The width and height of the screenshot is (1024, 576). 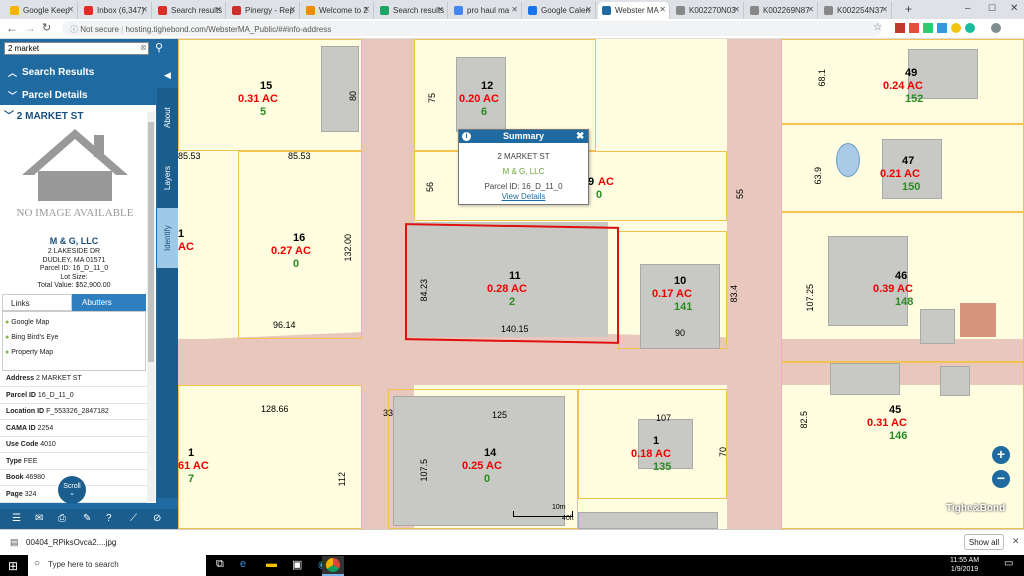 I want to click on notifications-icon: ▭, so click(x=1008, y=563).